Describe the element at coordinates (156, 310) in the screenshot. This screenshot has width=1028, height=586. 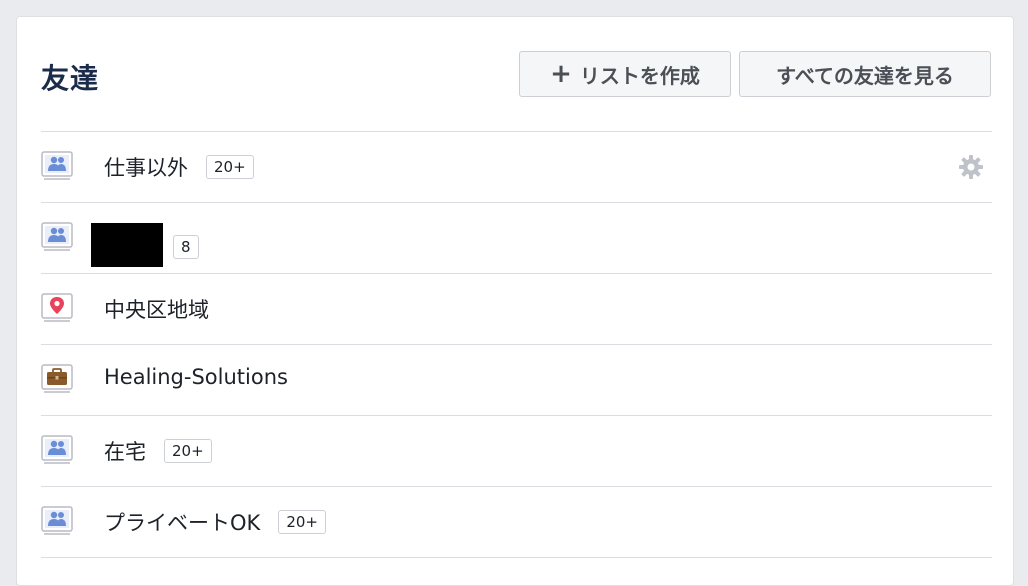
I see `list-item-label: 中央区地域` at that location.